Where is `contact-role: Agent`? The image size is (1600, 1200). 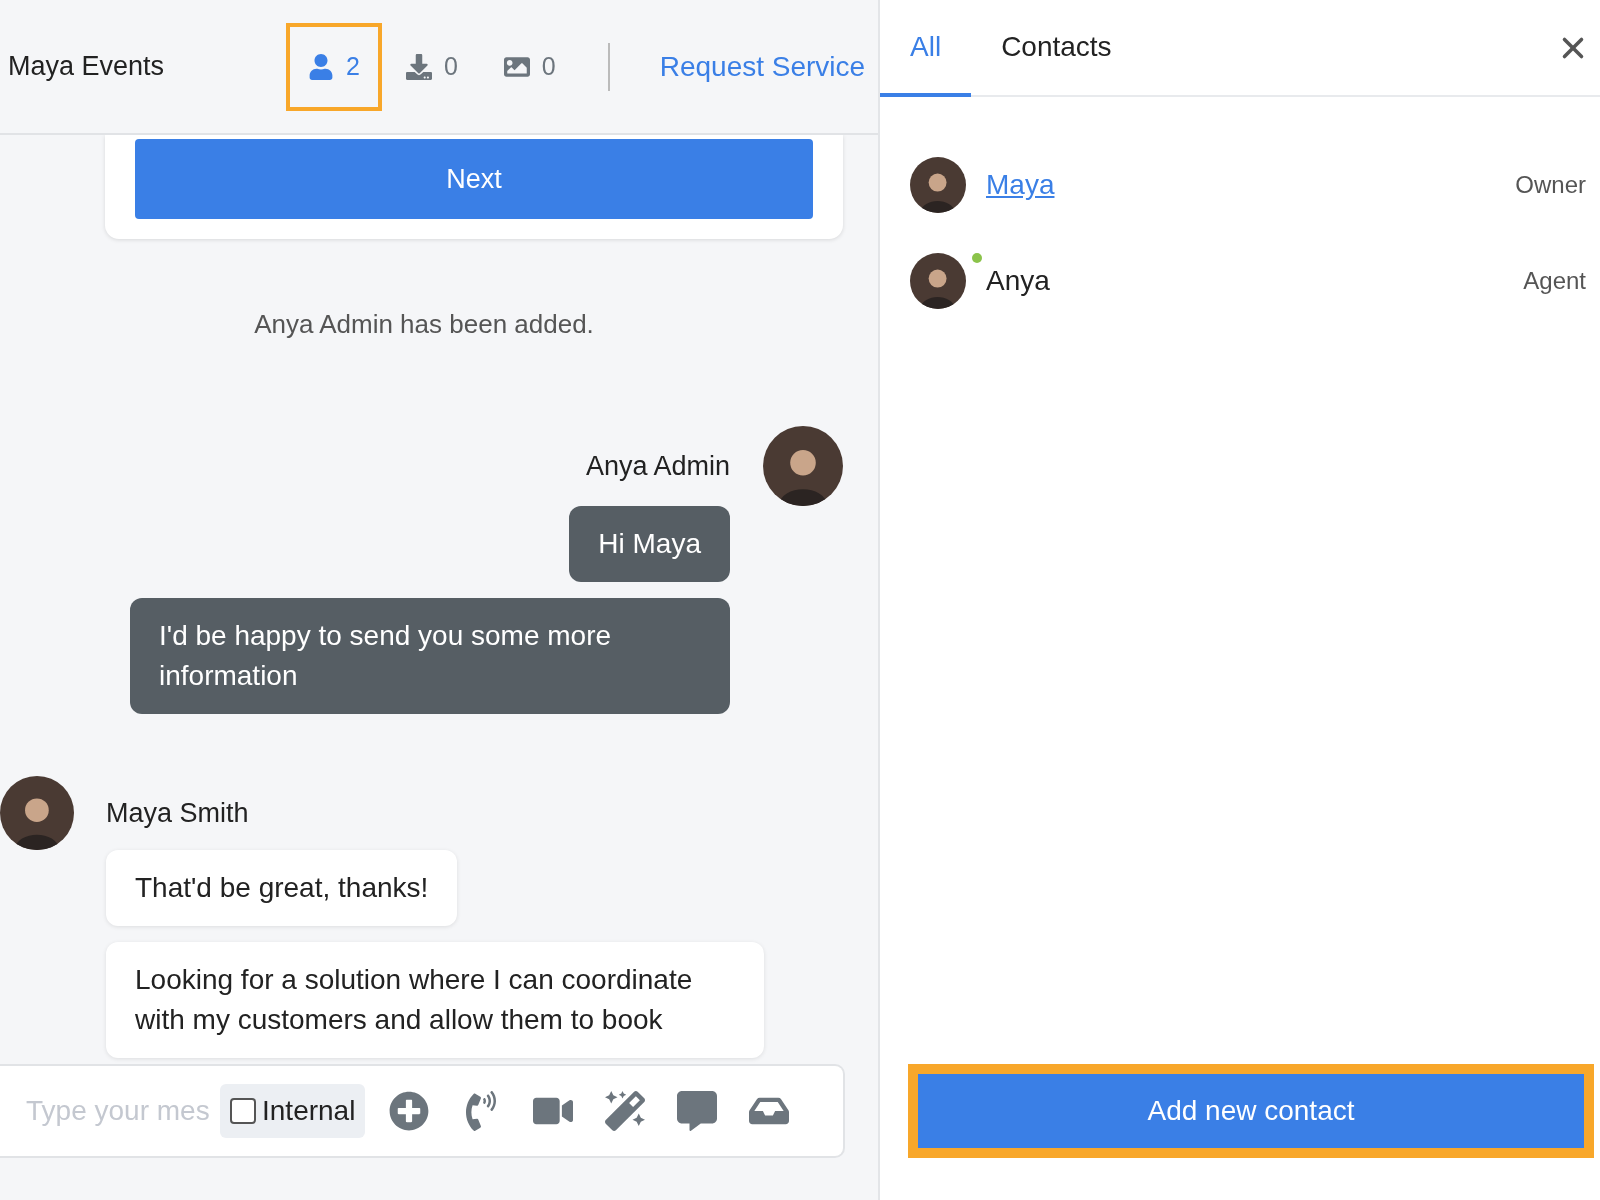 contact-role: Agent is located at coordinates (1554, 281).